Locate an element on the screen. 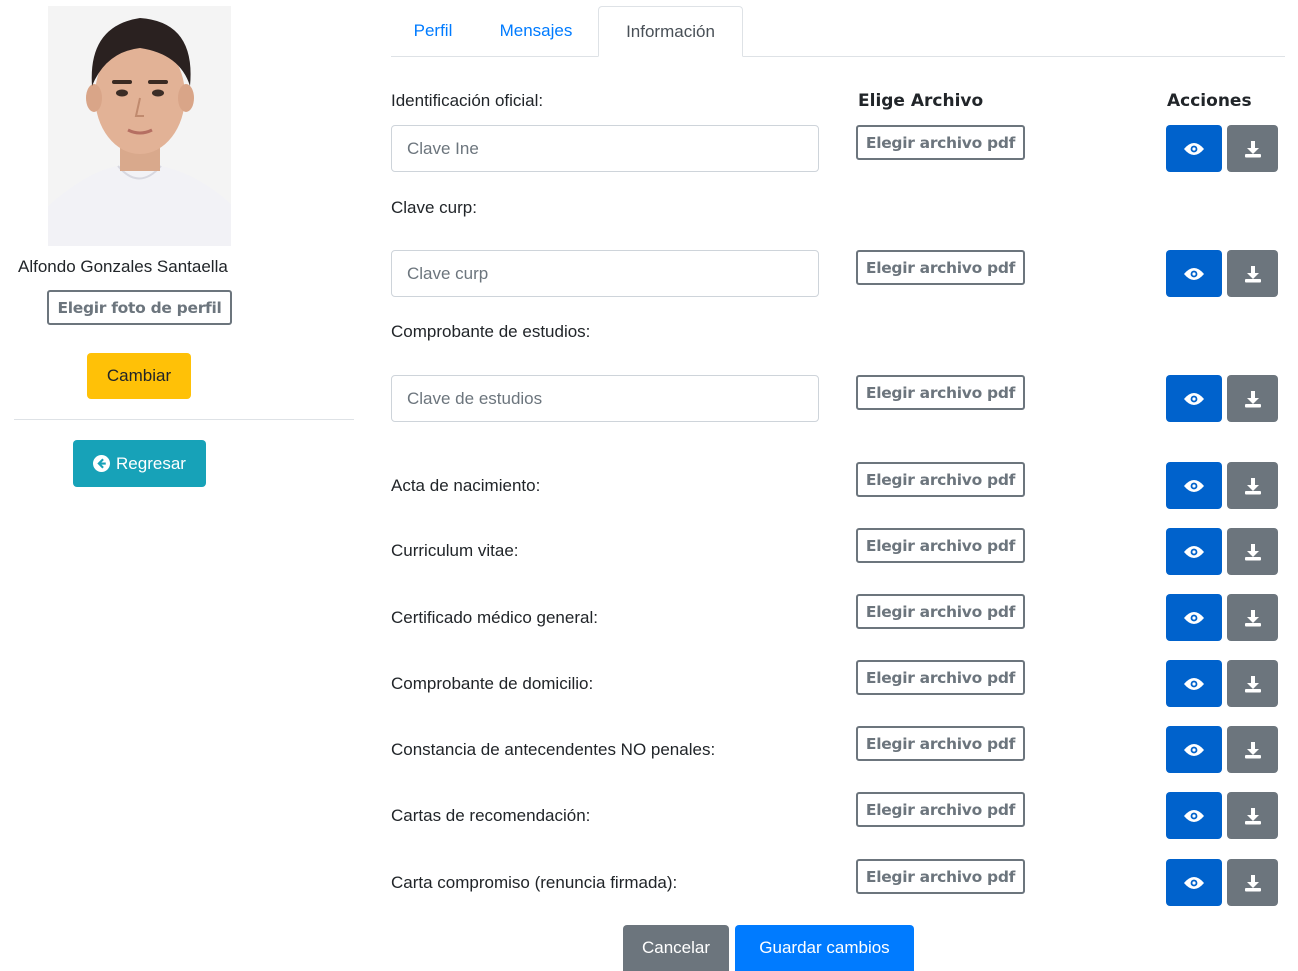 The height and width of the screenshot is (971, 1298). actions-column-header: Acciones is located at coordinates (1209, 101).